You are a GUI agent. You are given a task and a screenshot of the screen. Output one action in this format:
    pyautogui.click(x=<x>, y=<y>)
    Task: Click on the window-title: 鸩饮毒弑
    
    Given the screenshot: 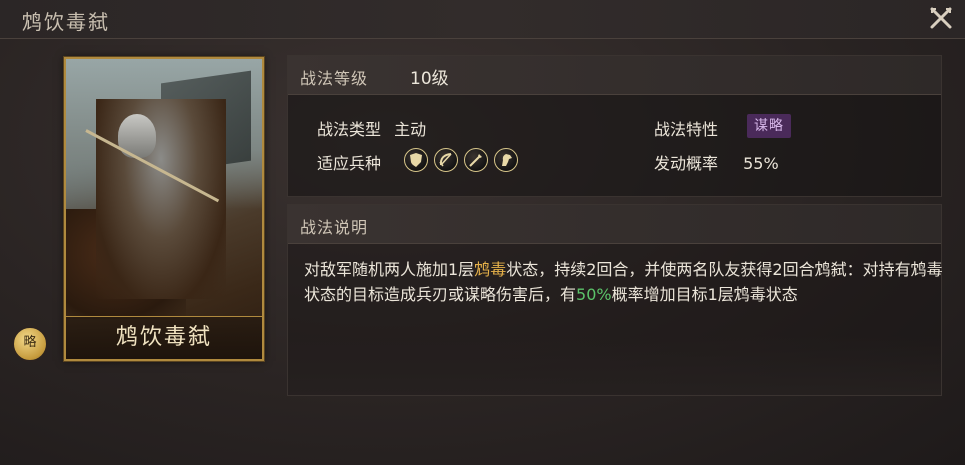 What is the action you would take?
    pyautogui.click(x=66, y=22)
    